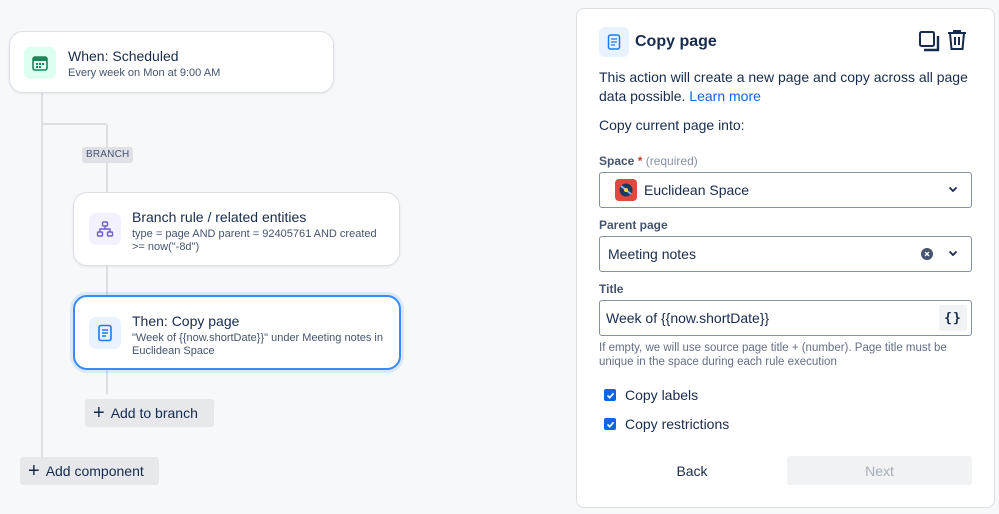 The image size is (999, 514). What do you see at coordinates (173, 351) in the screenshot?
I see `copy-page-action-subtitle-line2: Euclidean Space` at bounding box center [173, 351].